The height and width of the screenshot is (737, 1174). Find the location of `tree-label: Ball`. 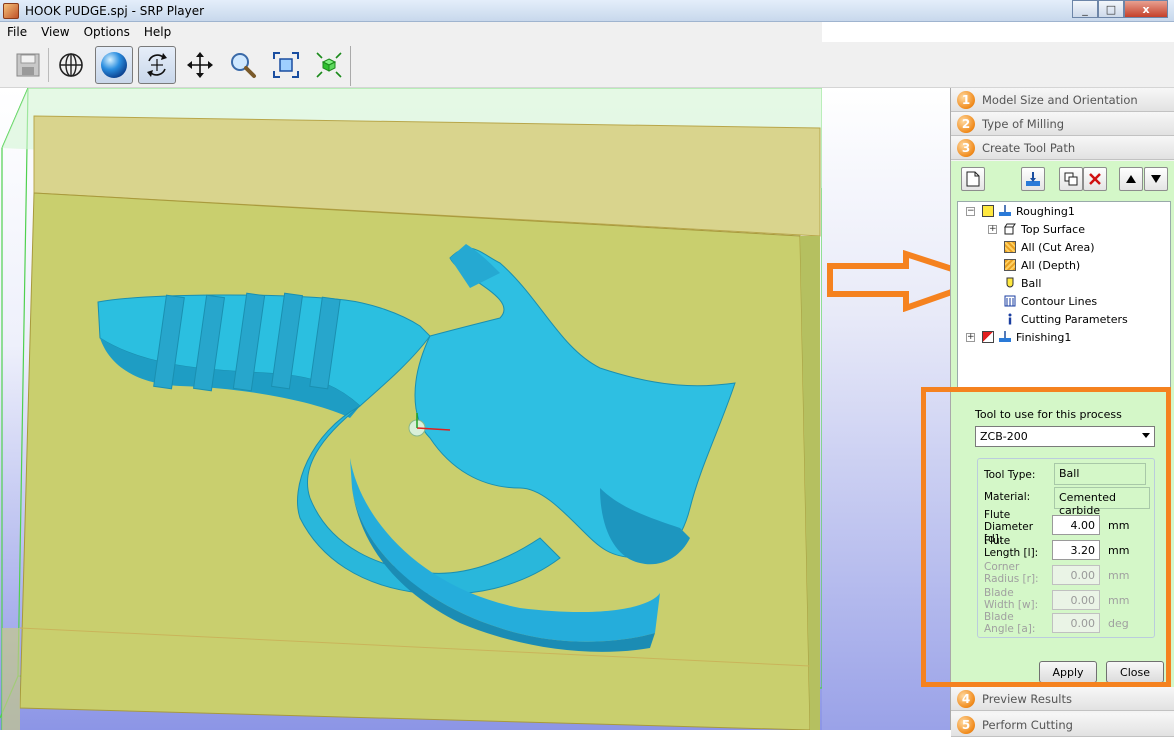

tree-label: Ball is located at coordinates (1031, 283).